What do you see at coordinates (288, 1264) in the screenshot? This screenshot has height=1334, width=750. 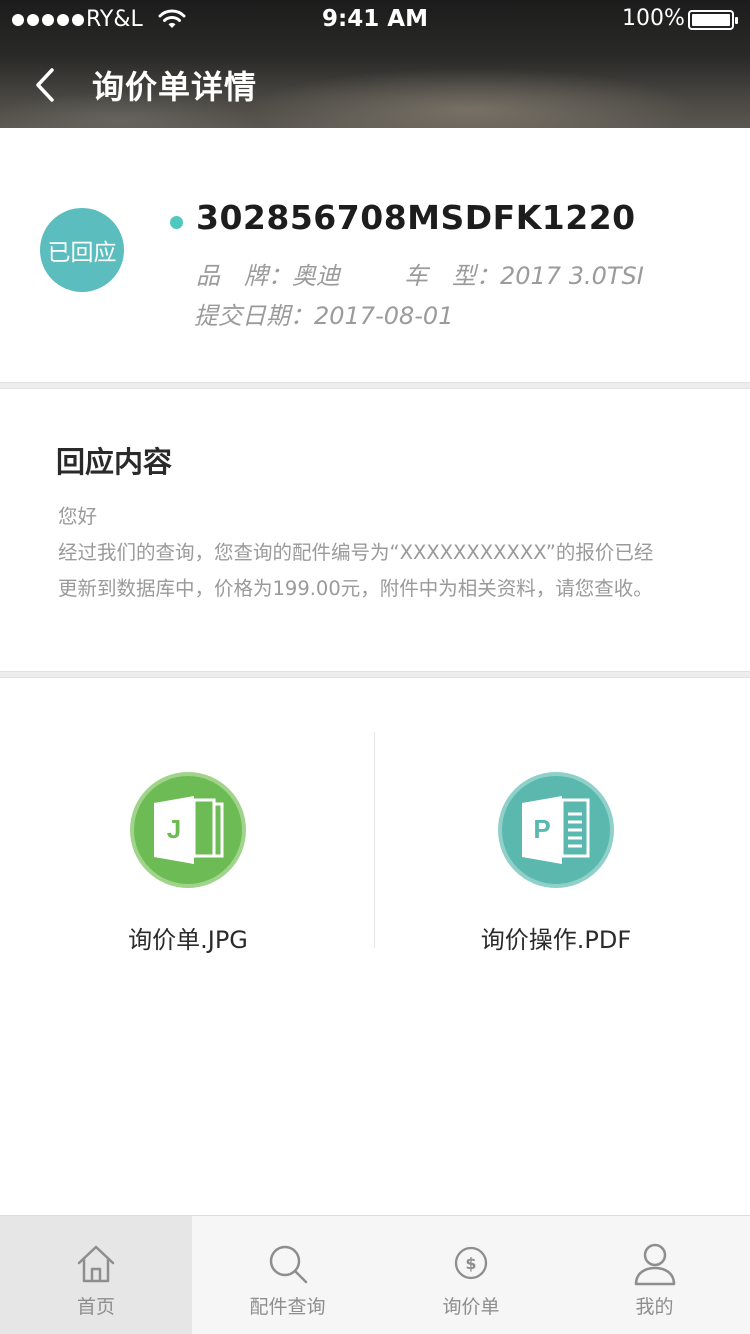 I see `search-icon` at bounding box center [288, 1264].